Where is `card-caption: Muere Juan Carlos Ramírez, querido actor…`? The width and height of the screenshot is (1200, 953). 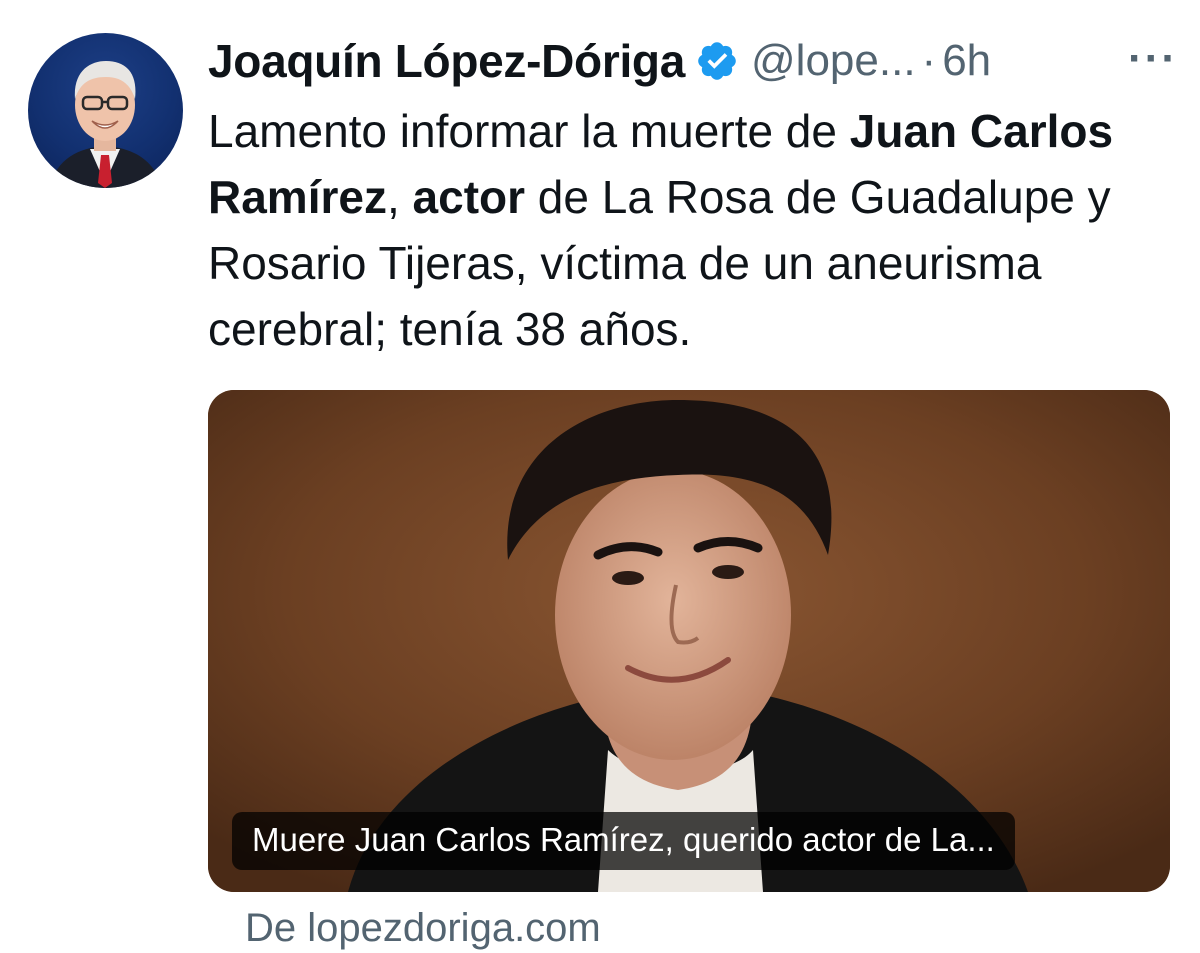 card-caption: Muere Juan Carlos Ramírez, querido actor… is located at coordinates (623, 841).